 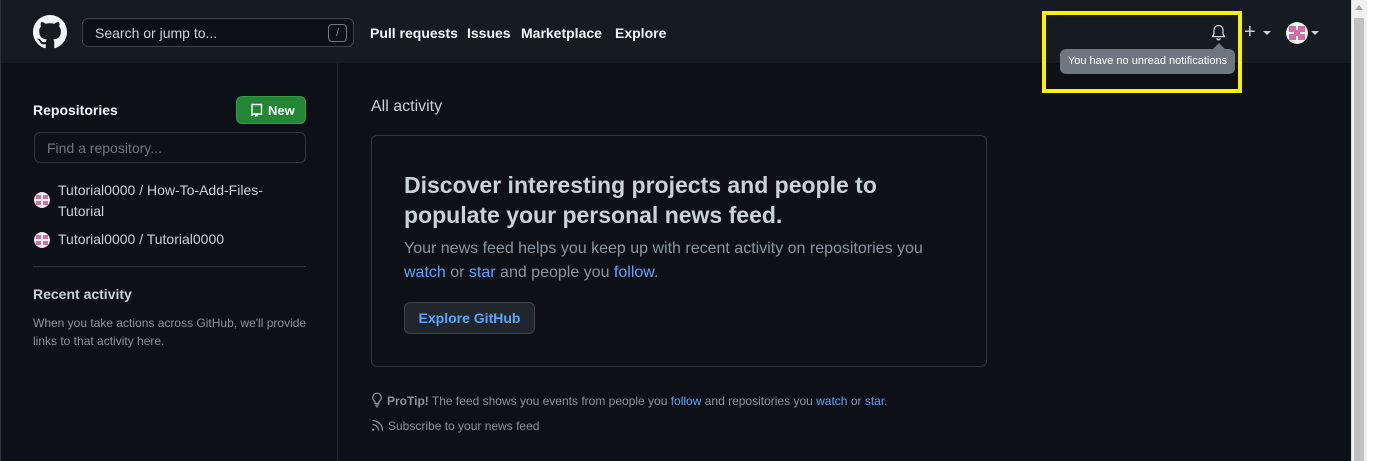 I want to click on create-new-button: +, so click(x=1250, y=32).